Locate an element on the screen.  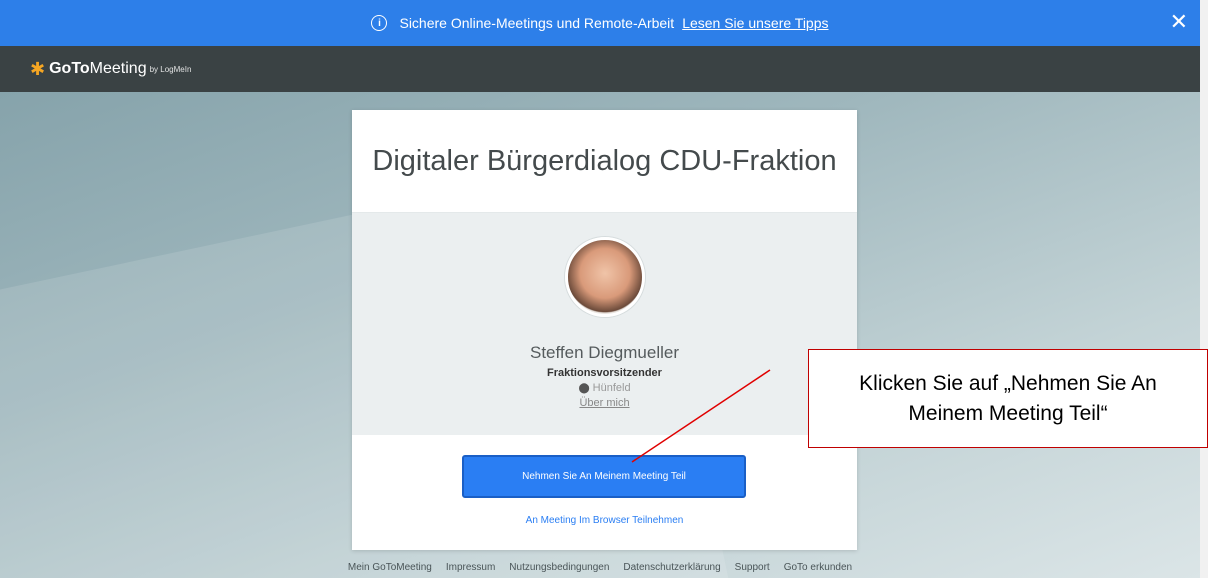
gotomeeting-logo: ✱ GoTo Meeting by LogMeIn is located at coordinates (110, 69).